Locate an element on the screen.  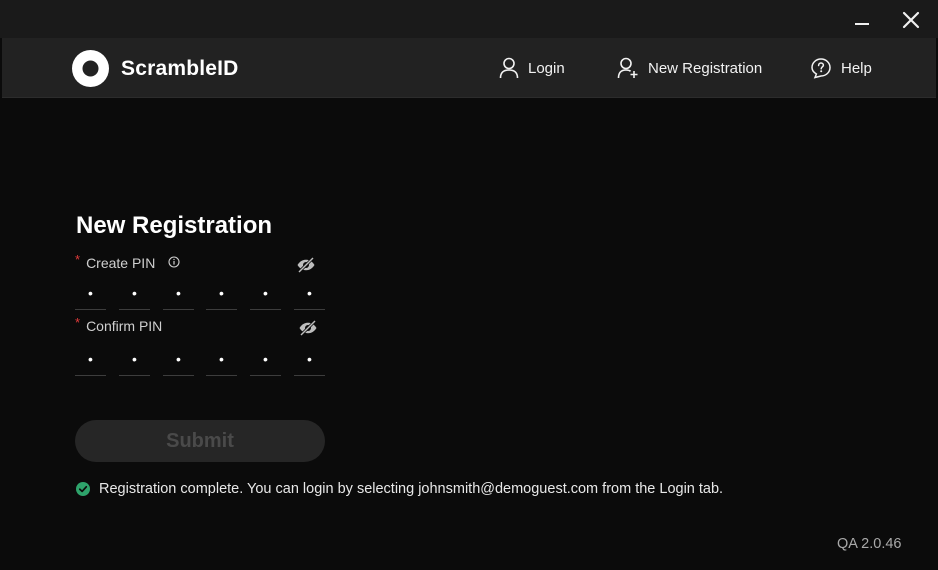
nav-help-label: Help is located at coordinates (856, 68).